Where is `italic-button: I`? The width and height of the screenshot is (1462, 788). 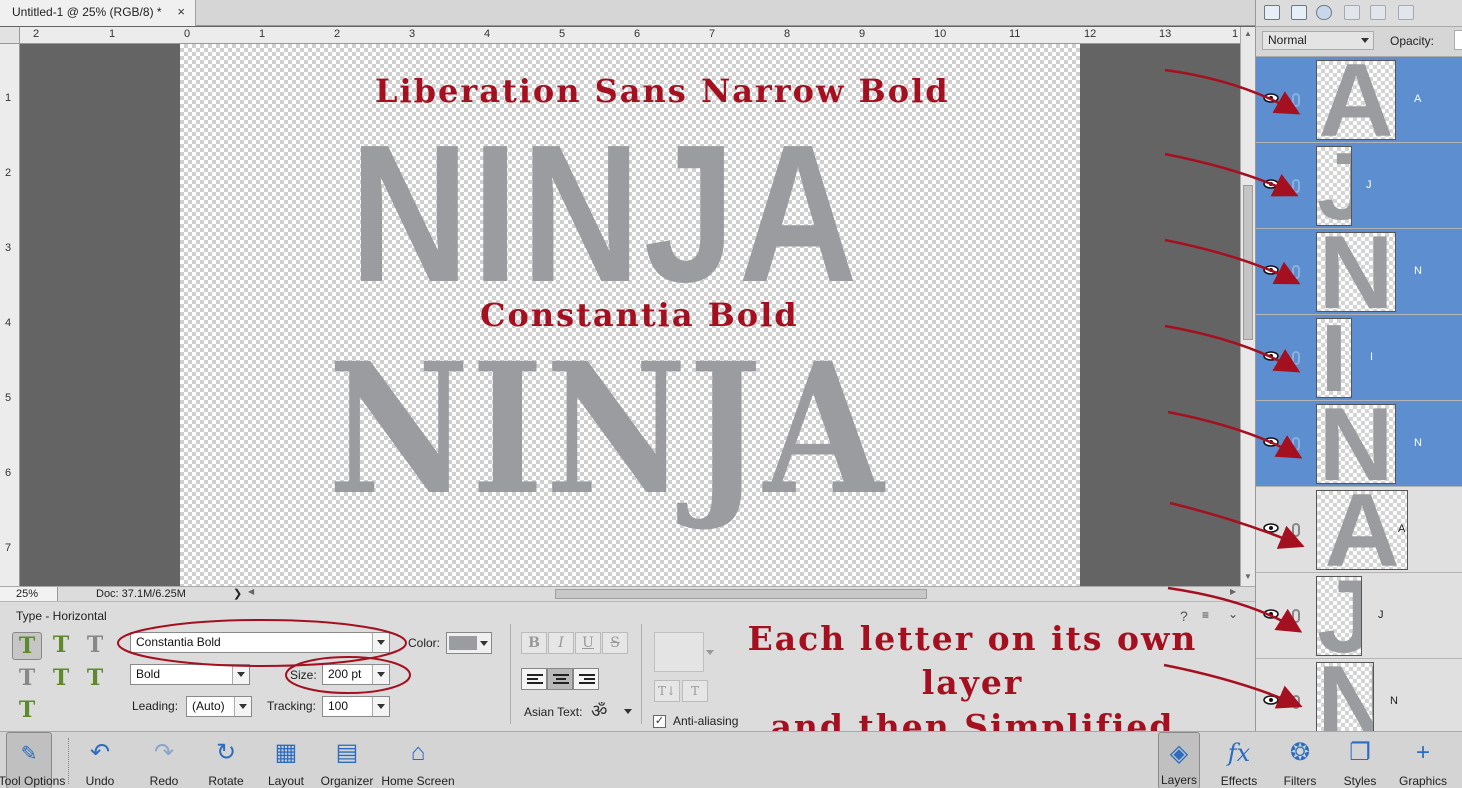 italic-button: I is located at coordinates (561, 643).